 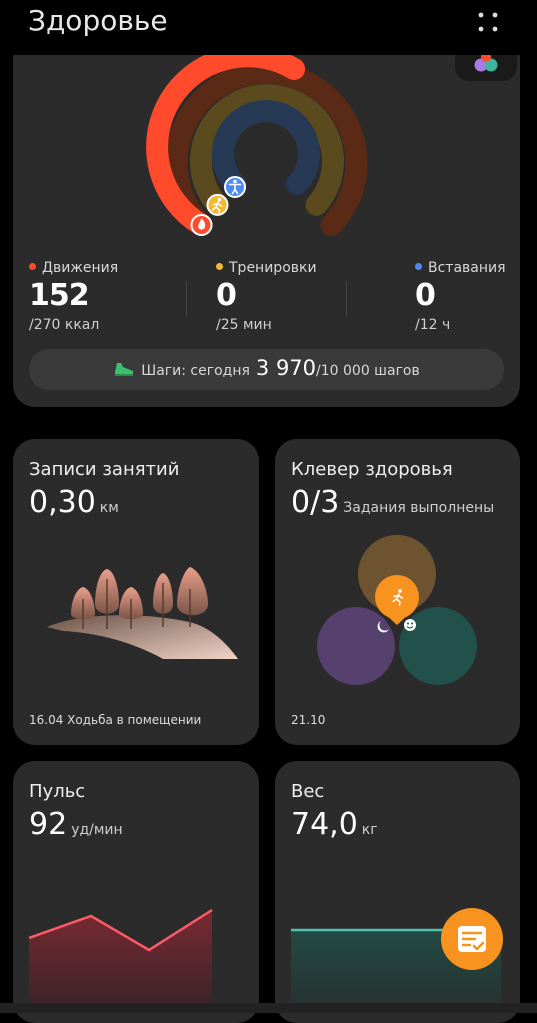 What do you see at coordinates (308, 720) in the screenshot?
I see `tile-footer: 21.10` at bounding box center [308, 720].